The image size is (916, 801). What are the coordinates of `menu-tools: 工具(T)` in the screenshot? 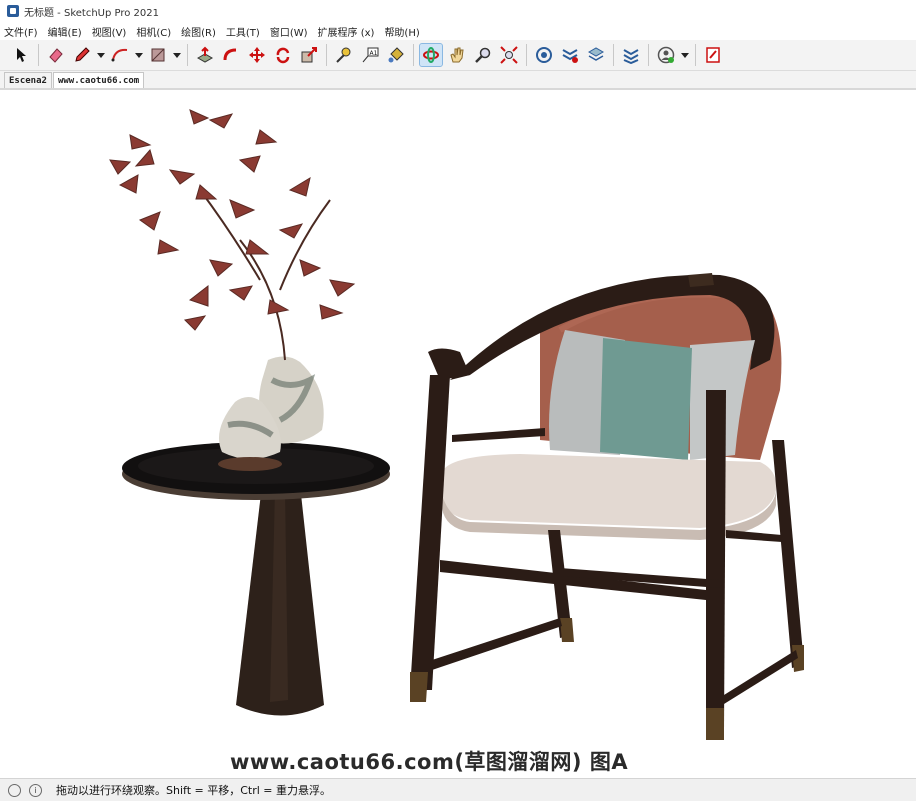 It's located at (243, 31).